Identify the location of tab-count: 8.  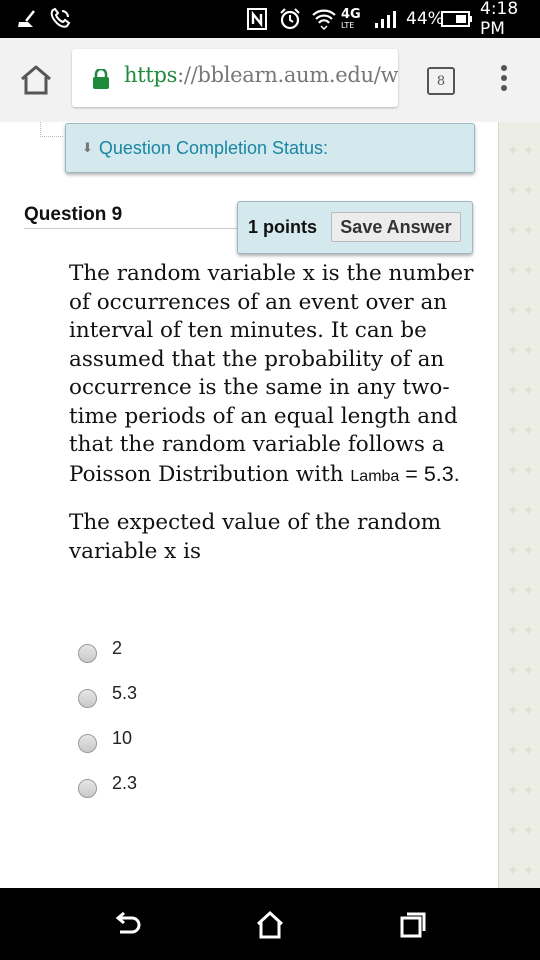
(441, 81).